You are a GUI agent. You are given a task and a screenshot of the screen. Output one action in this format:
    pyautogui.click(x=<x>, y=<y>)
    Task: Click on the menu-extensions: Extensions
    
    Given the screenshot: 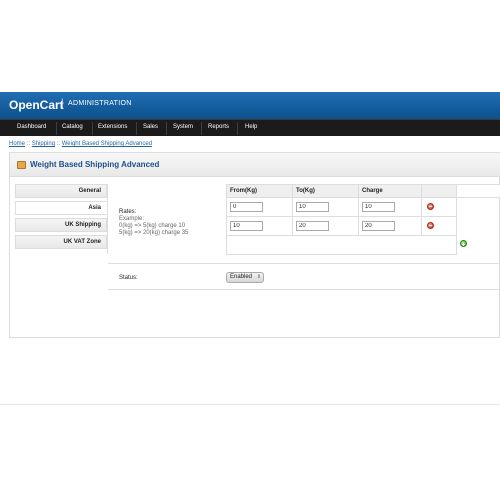 What is the action you would take?
    pyautogui.click(x=112, y=127)
    